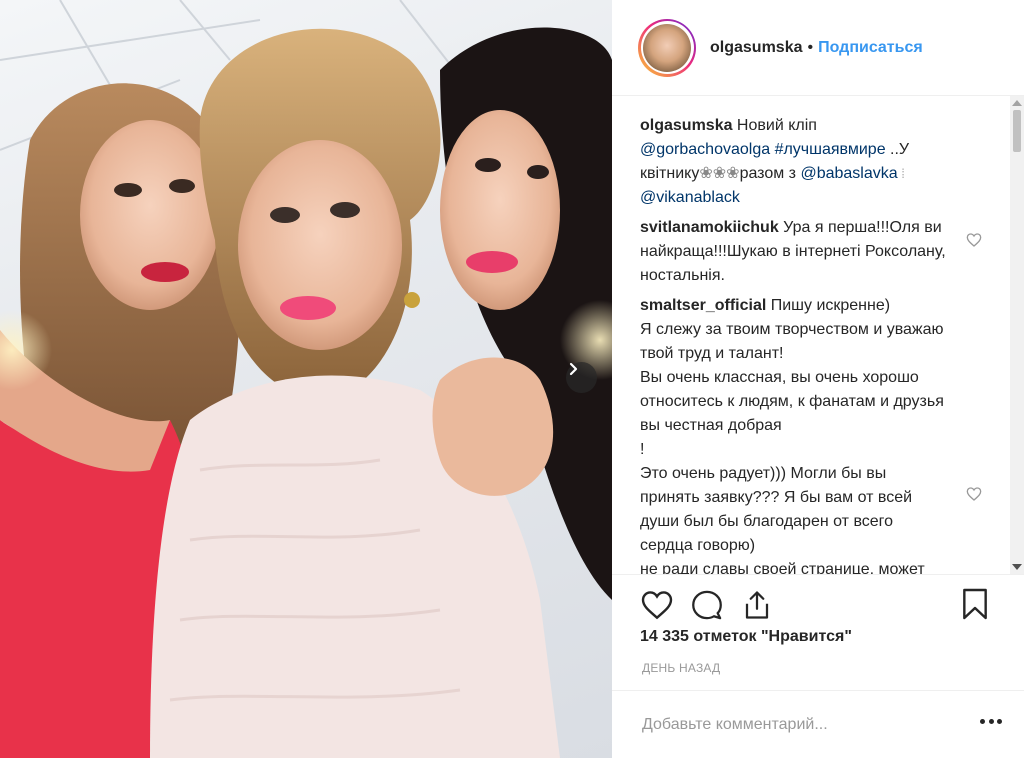 Image resolution: width=1024 pixels, height=758 pixels. I want to click on bookmark-icon, so click(975, 604).